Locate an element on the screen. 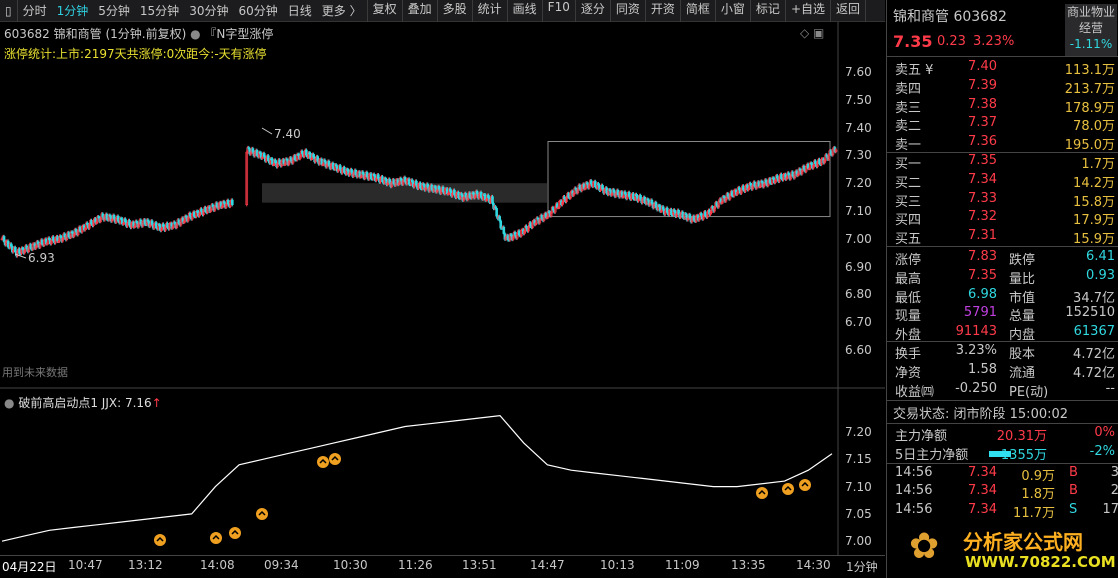 The image size is (1118, 578). y-tick: 7.40 is located at coordinates (858, 127).